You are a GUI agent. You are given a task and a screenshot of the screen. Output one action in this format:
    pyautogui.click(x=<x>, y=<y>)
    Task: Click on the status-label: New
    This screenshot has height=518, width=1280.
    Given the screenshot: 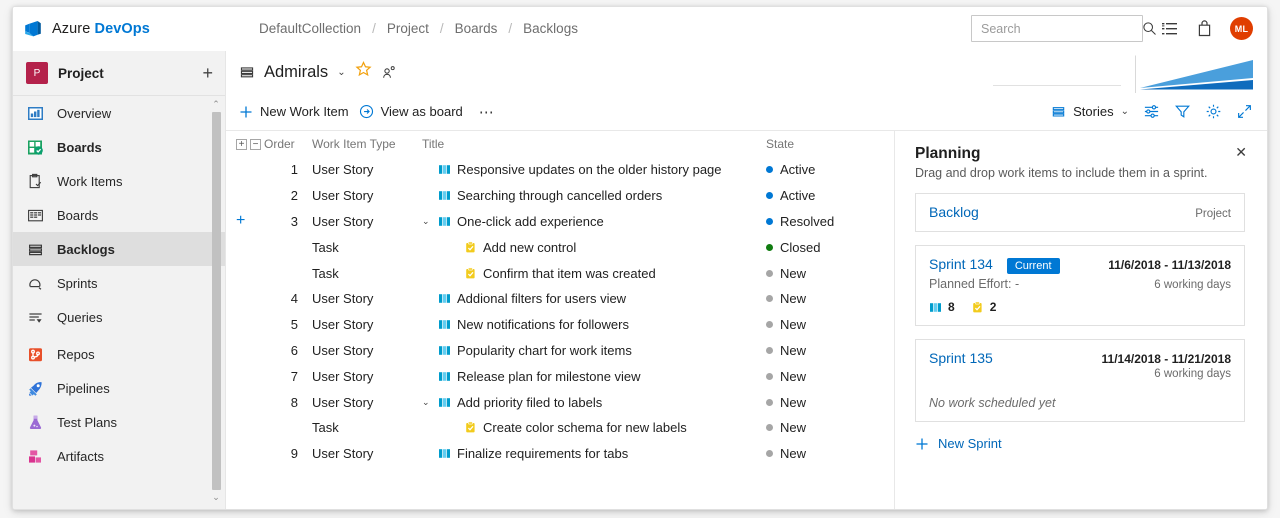 What is the action you would take?
    pyautogui.click(x=793, y=376)
    